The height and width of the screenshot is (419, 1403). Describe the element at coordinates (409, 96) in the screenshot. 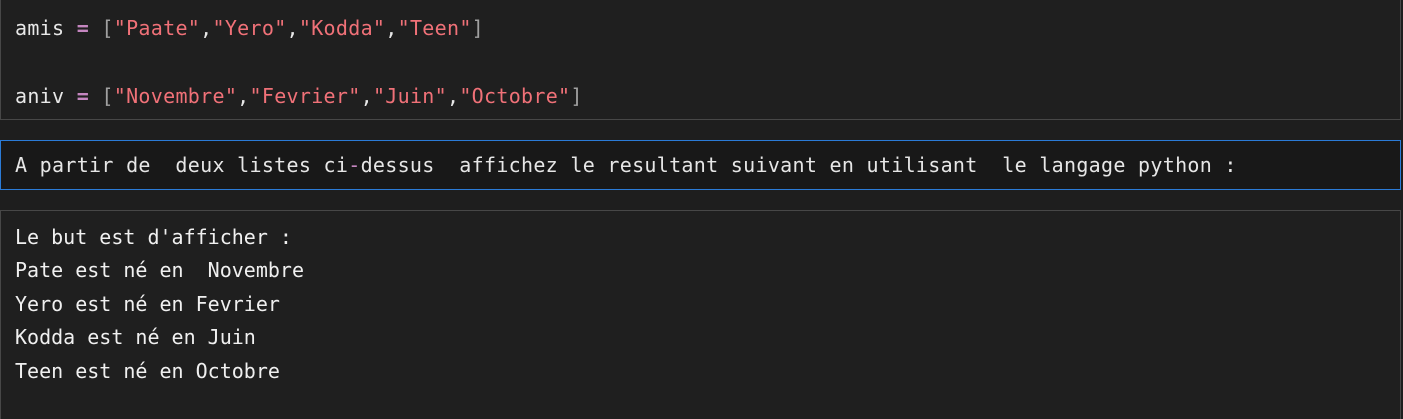

I see `string-literal: "Juin"` at that location.